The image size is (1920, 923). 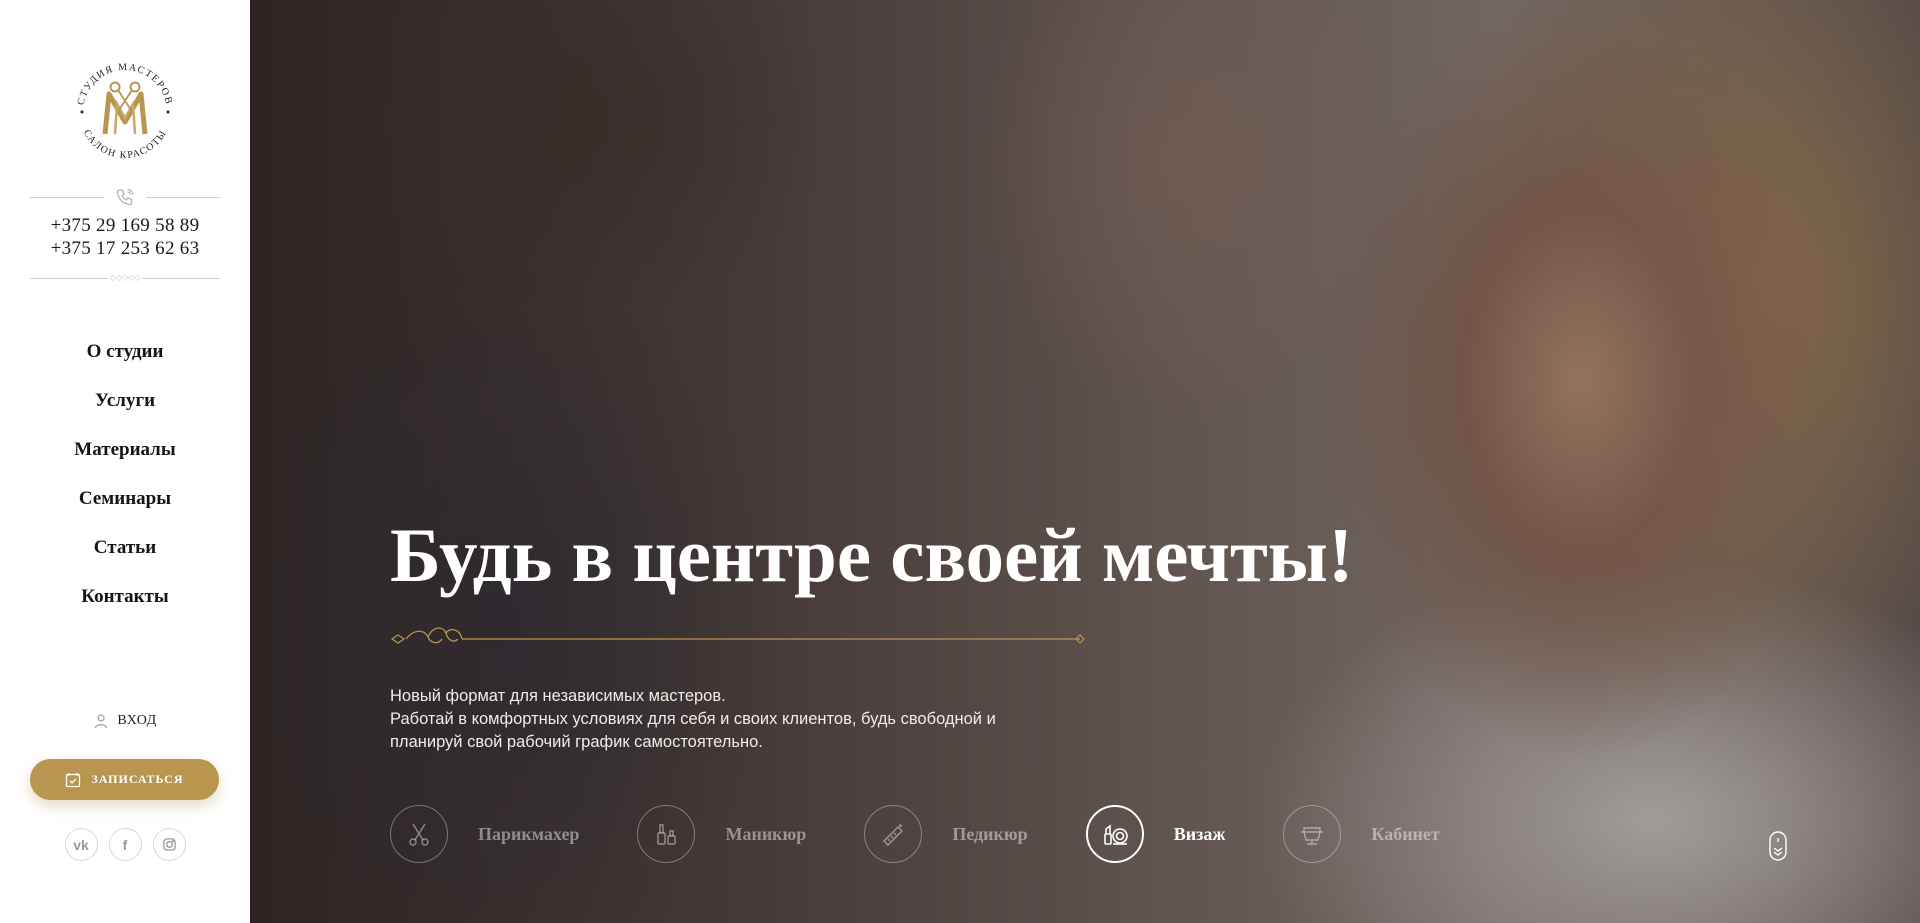 I want to click on service-tab-hairdresser: Парикмахер, so click(x=484, y=834).